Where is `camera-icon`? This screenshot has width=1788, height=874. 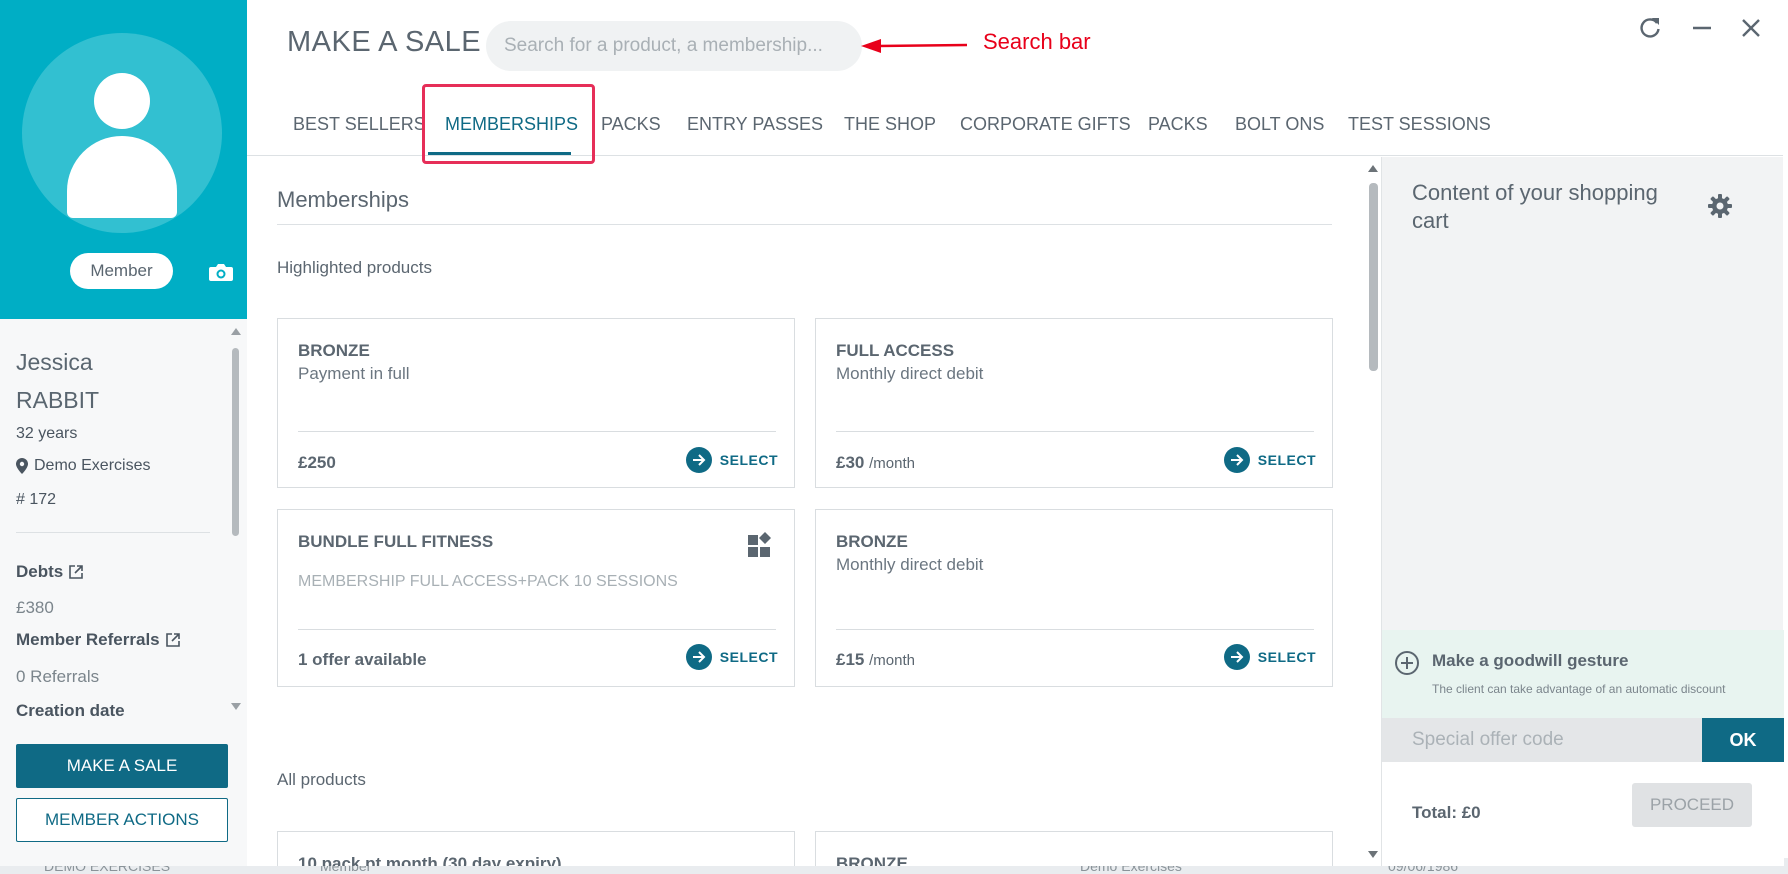
camera-icon is located at coordinates (221, 272).